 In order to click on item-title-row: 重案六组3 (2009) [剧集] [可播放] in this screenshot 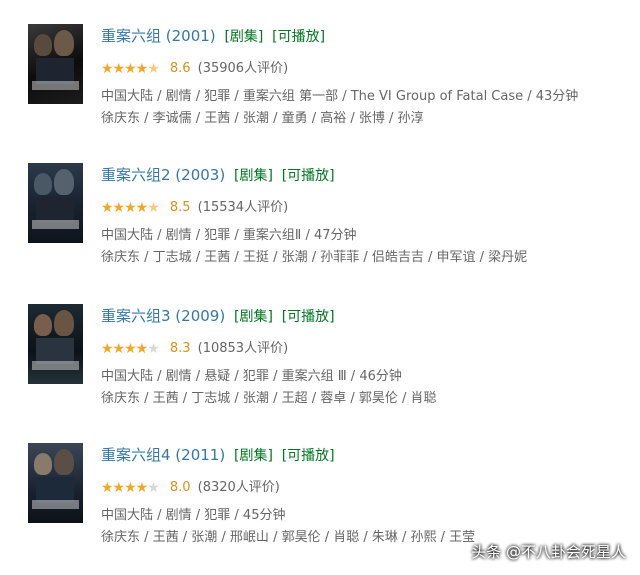, I will do `click(218, 316)`.